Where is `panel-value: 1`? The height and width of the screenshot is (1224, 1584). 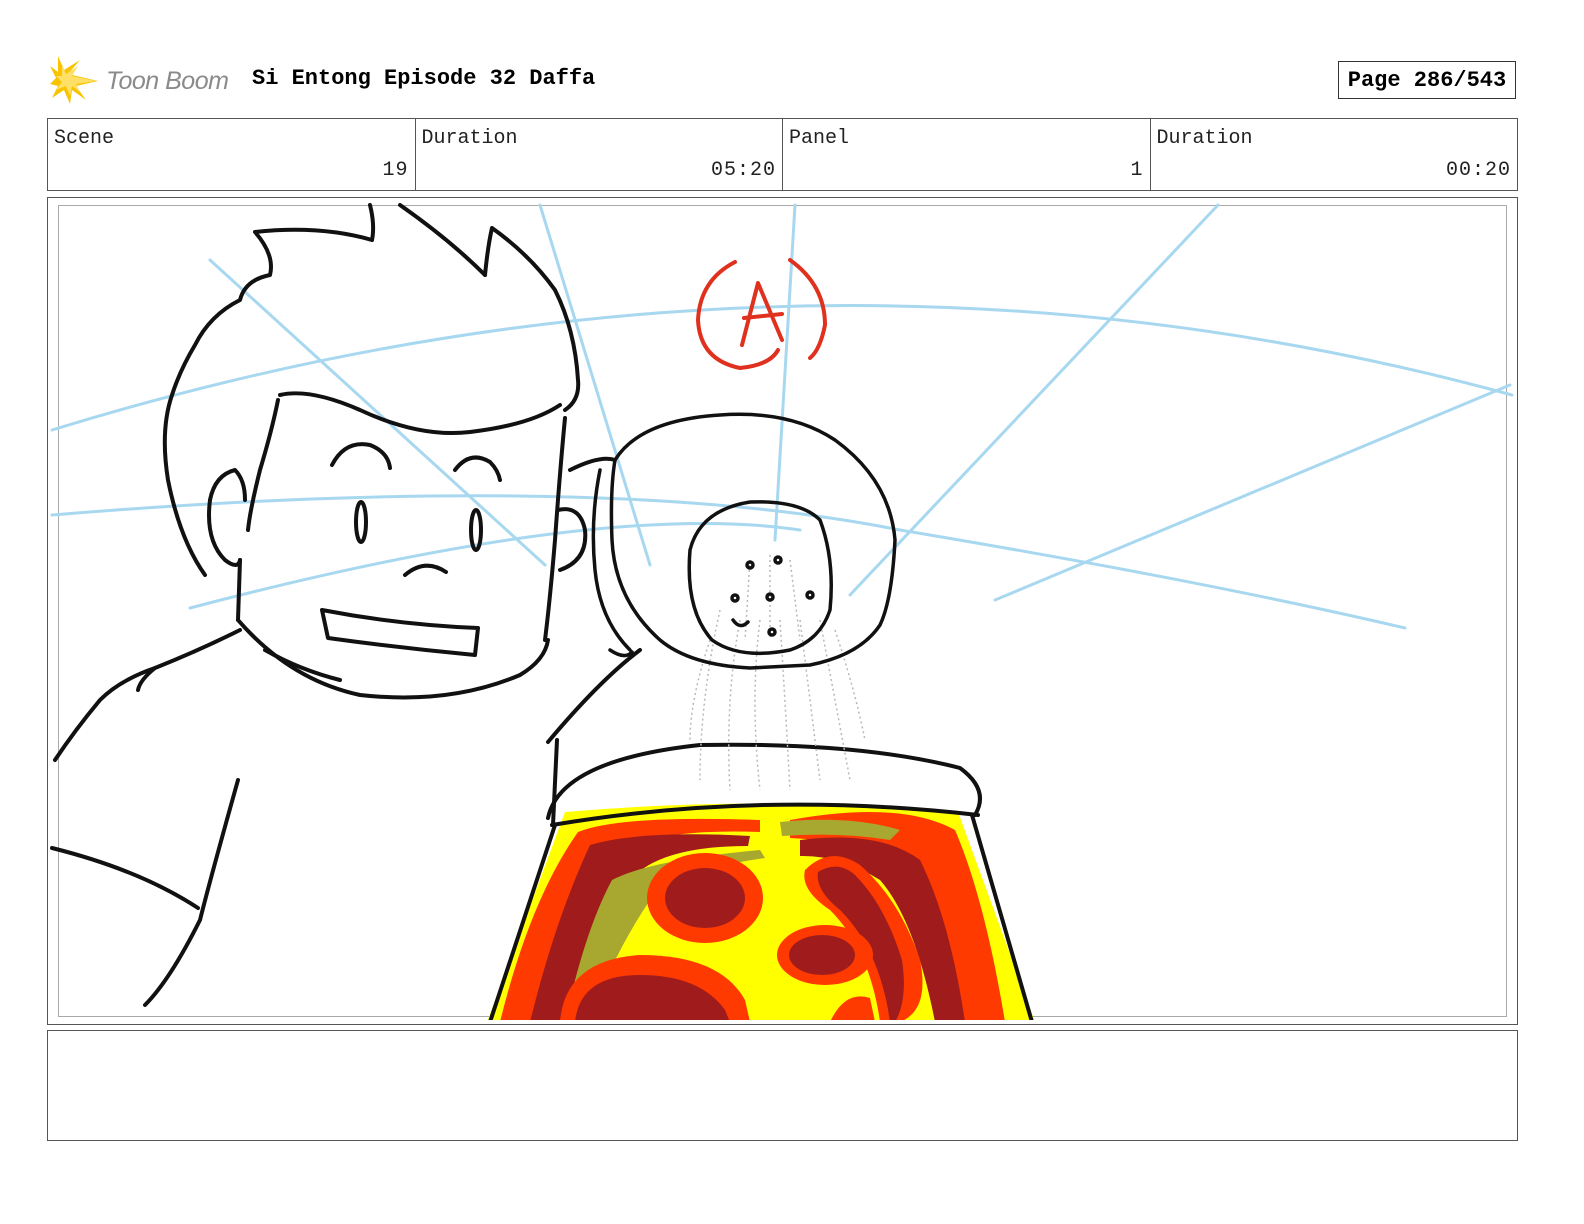 panel-value: 1 is located at coordinates (1137, 170).